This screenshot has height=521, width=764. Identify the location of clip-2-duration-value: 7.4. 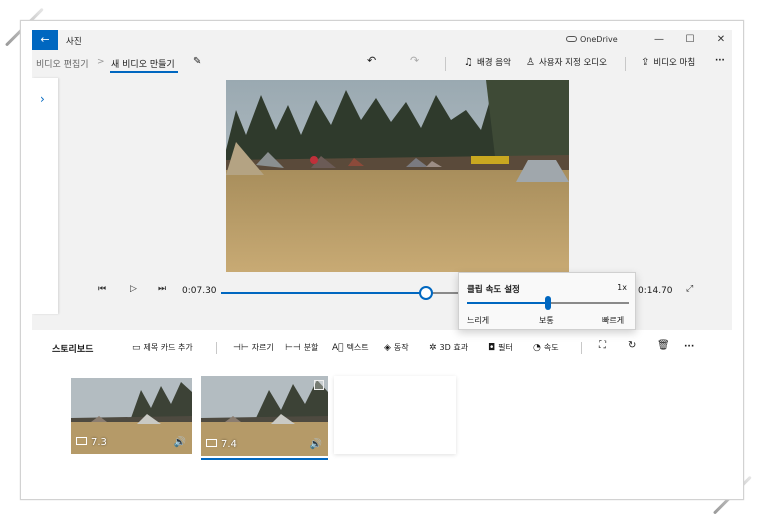
(229, 444).